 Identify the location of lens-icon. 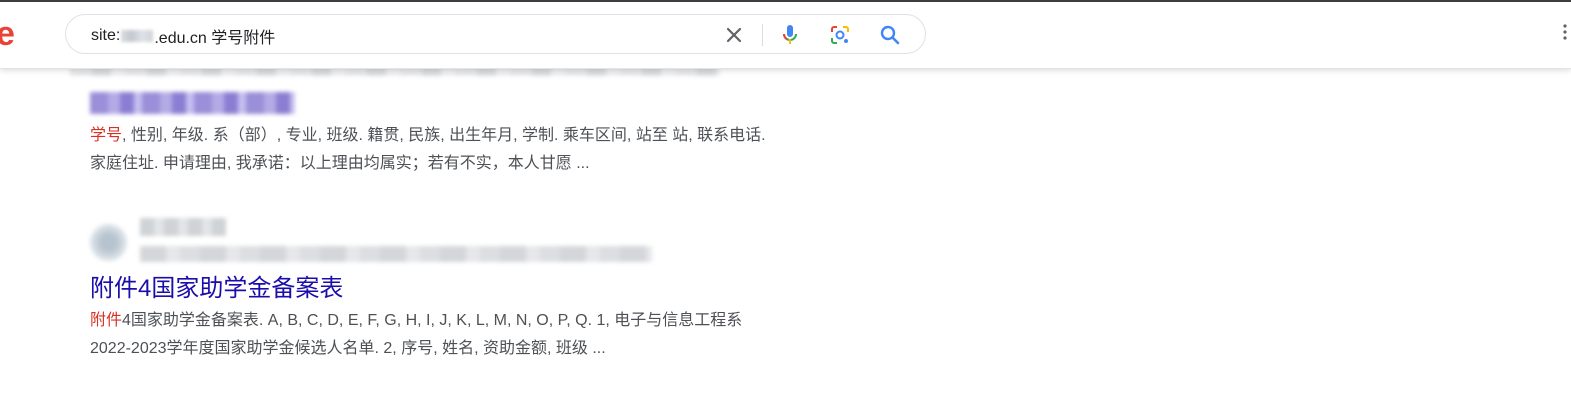
(840, 35).